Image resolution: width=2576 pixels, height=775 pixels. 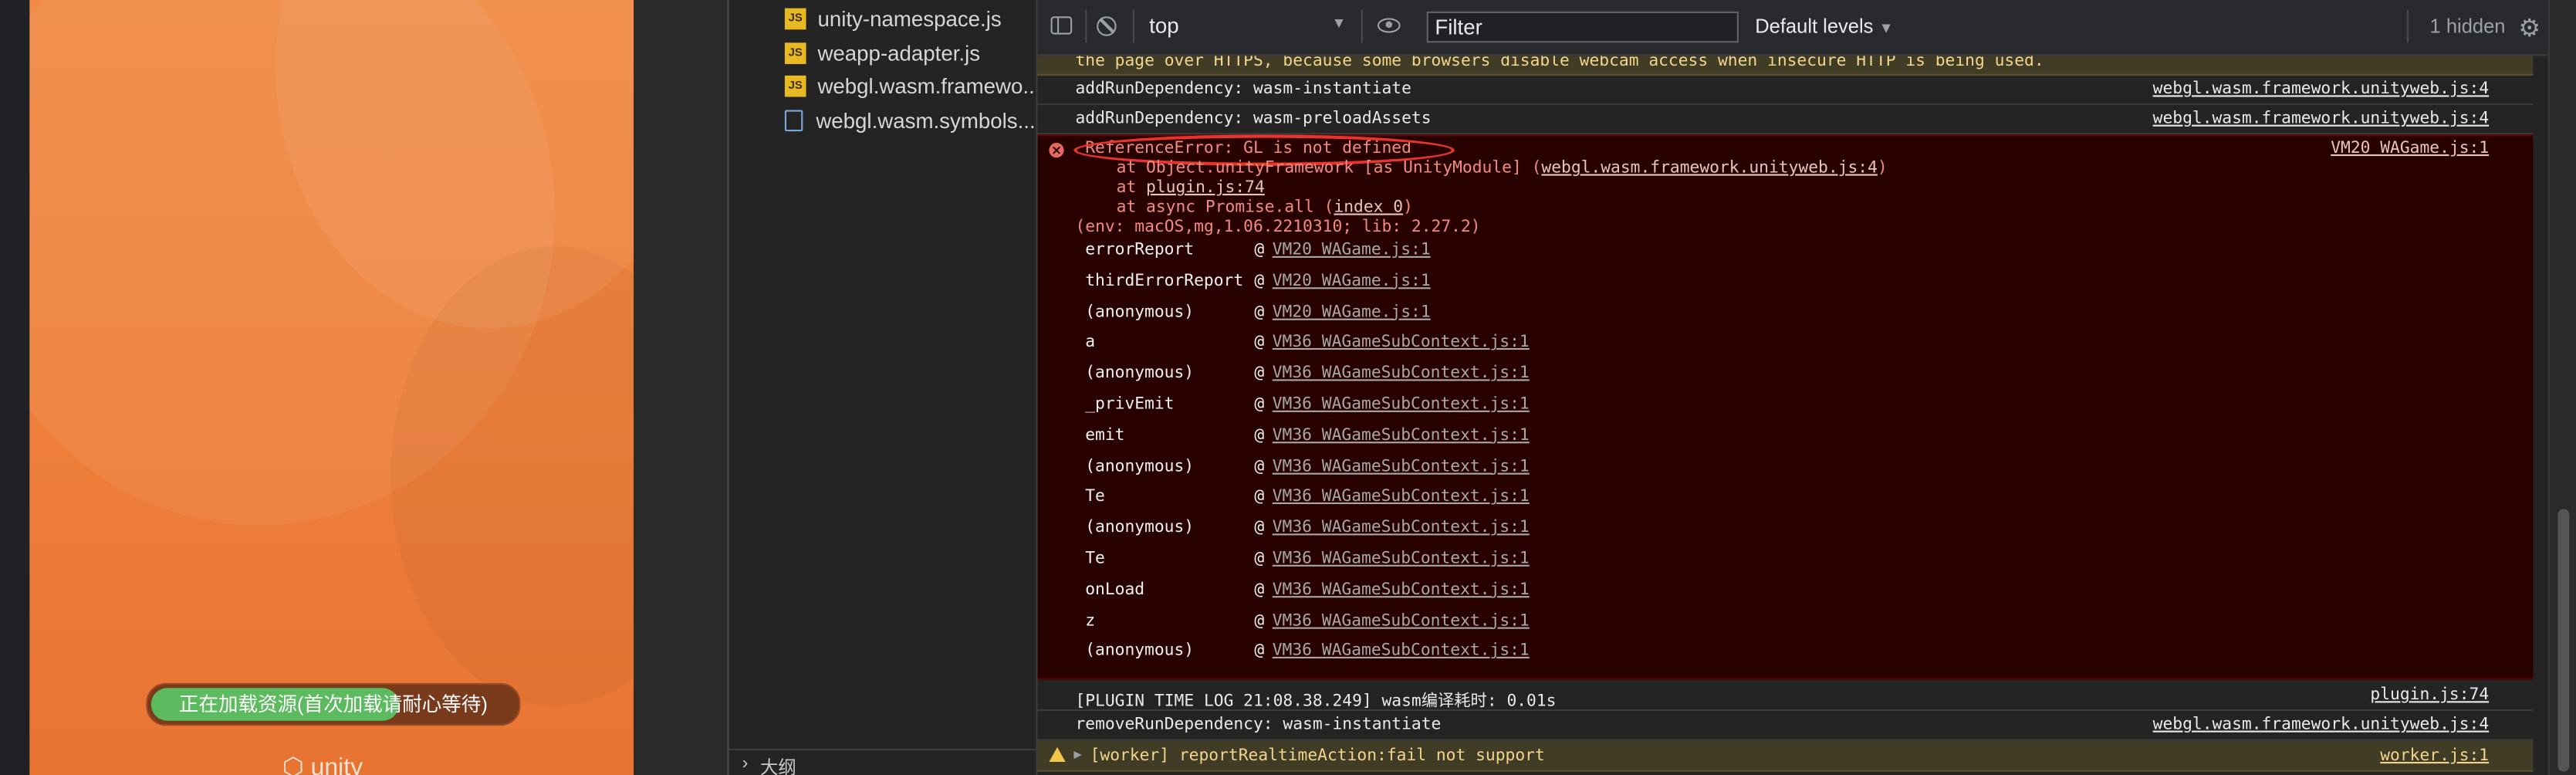 What do you see at coordinates (1164, 281) in the screenshot?
I see `stack-function-name: thirdErrorReport` at bounding box center [1164, 281].